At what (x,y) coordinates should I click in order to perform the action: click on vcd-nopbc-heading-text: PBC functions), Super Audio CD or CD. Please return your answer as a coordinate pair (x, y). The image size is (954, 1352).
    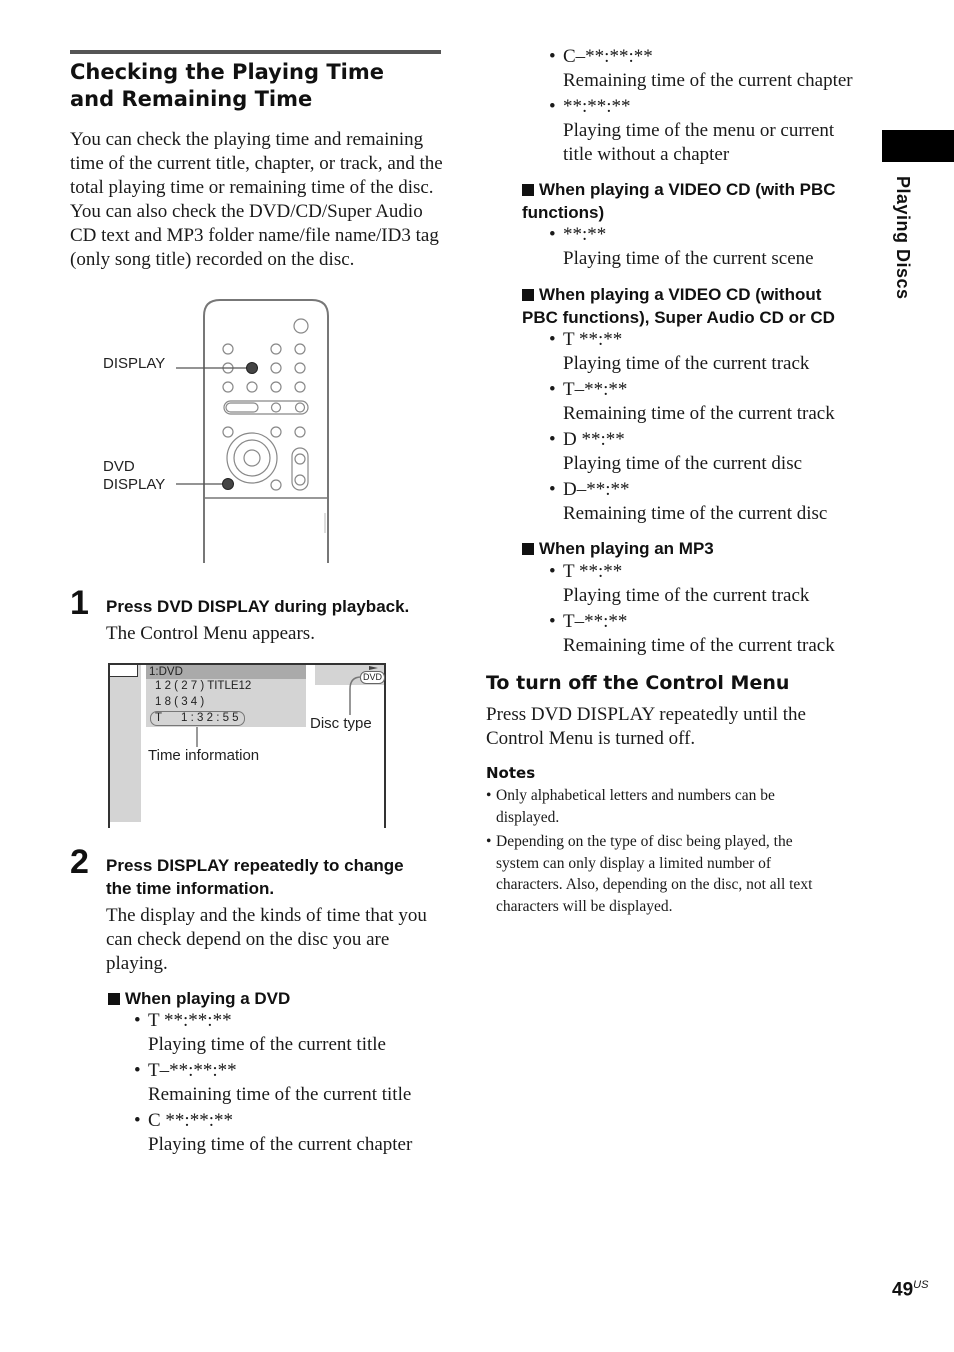
    Looking at the image, I should click on (678, 317).